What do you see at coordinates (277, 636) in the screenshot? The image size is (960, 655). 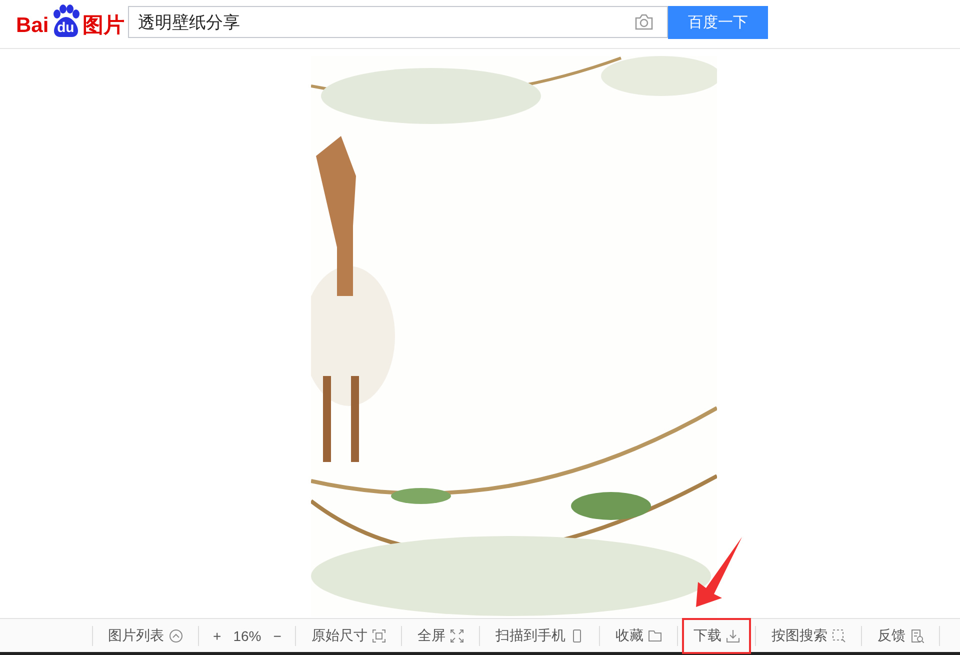 I see `zoom-out-button: −` at bounding box center [277, 636].